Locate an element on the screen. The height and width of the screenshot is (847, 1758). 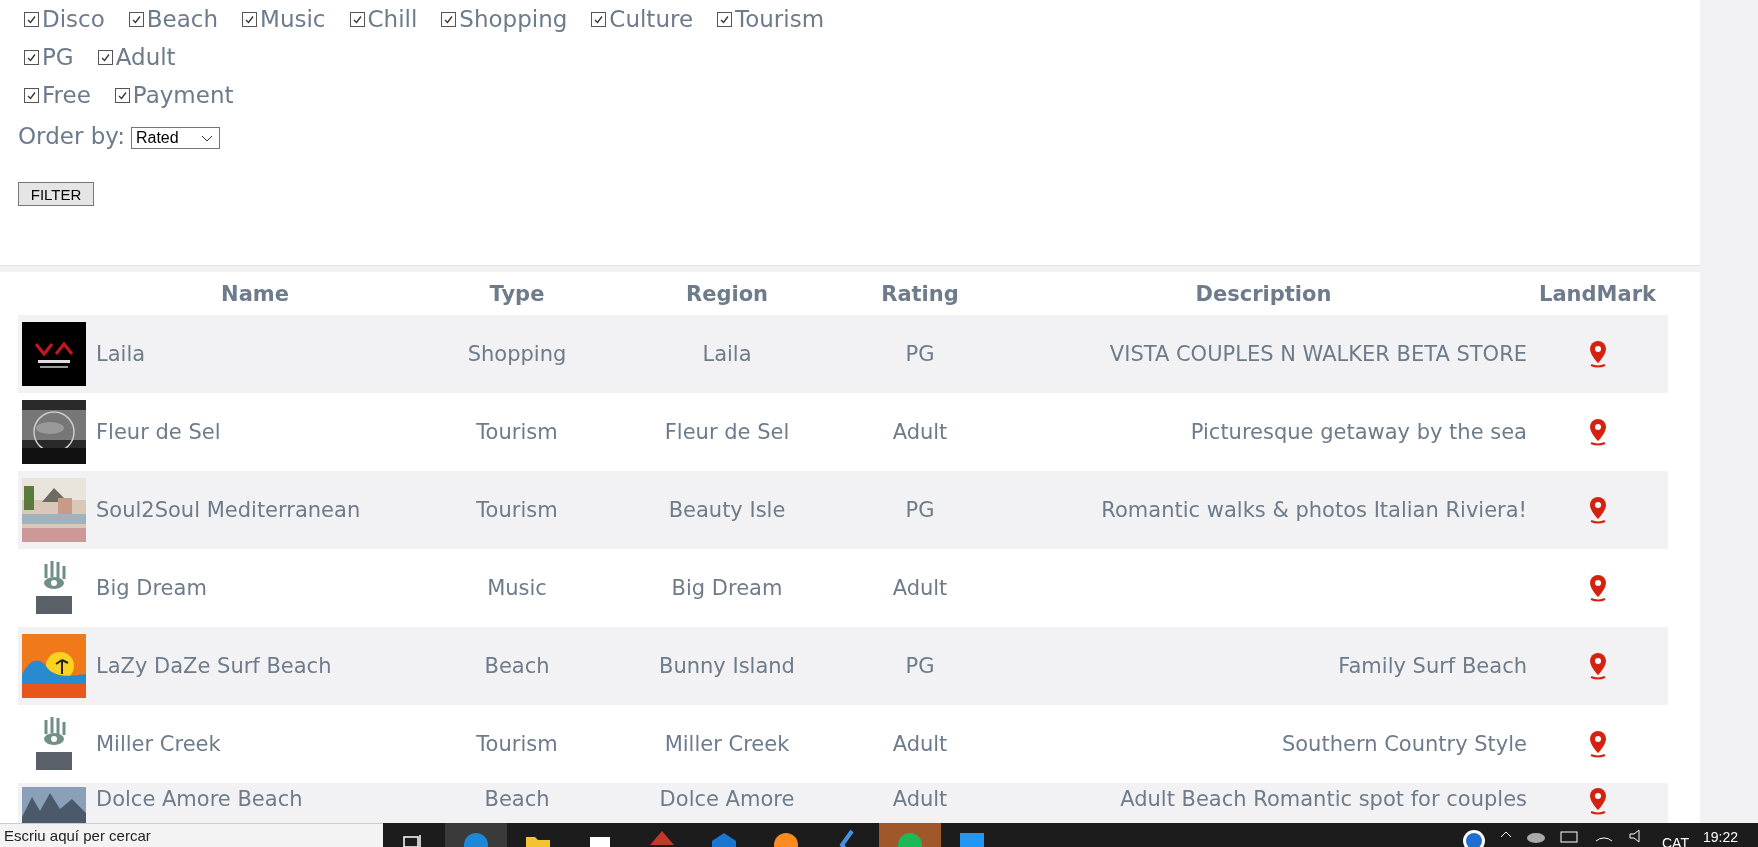
table-cell-text: Shopping is located at coordinates (517, 354).